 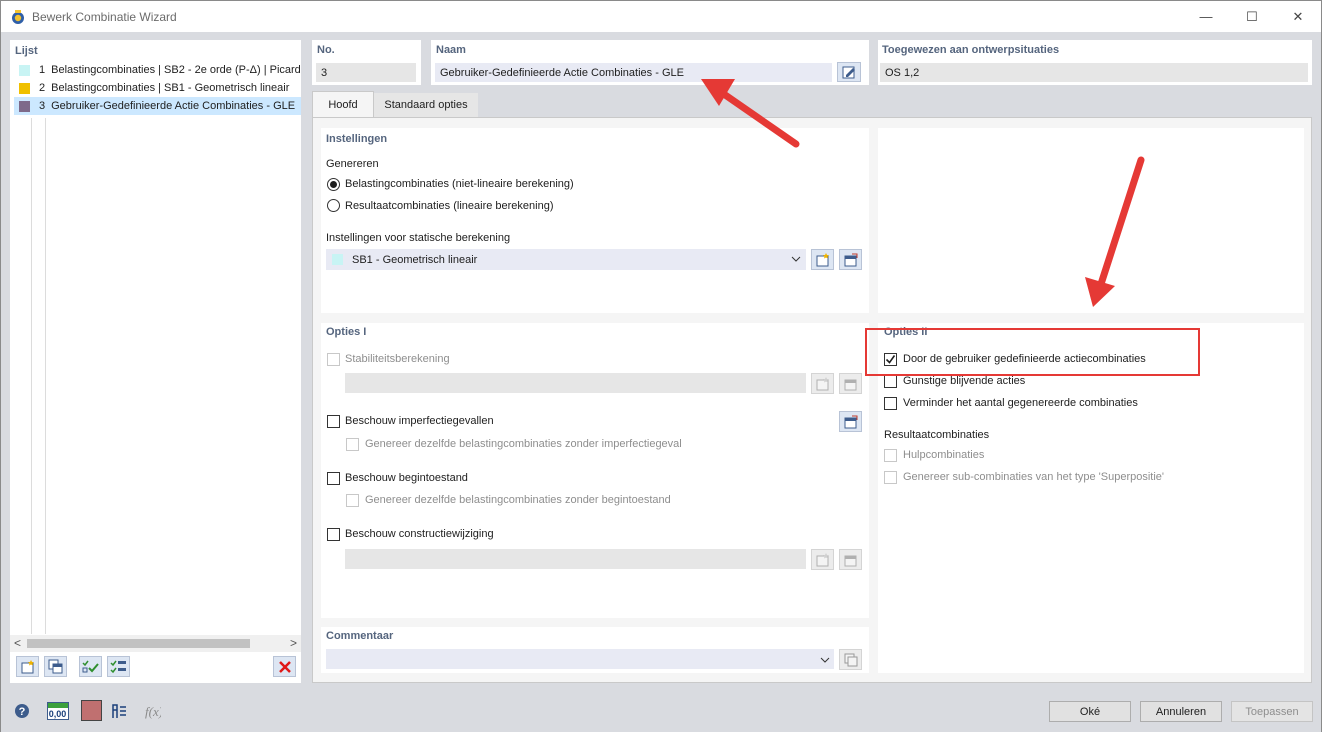 I want to click on comment-field, so click(x=580, y=659).